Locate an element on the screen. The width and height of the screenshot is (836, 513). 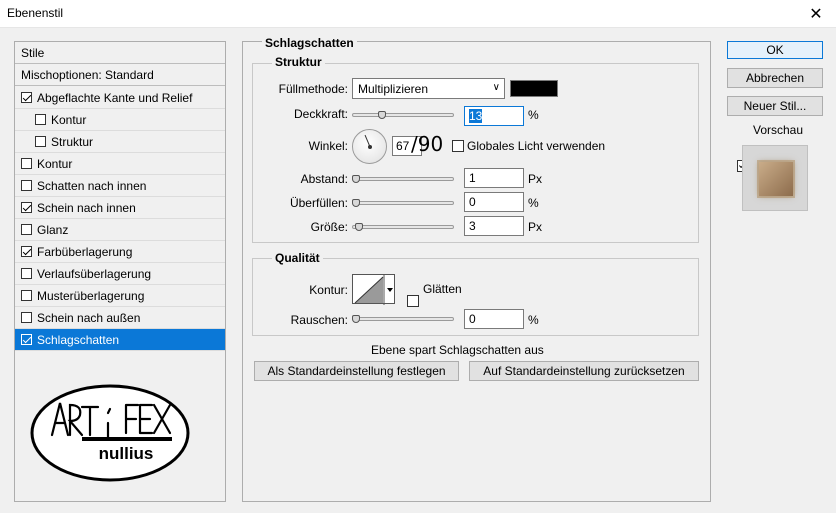
contour-picker is located at coordinates (373, 289).